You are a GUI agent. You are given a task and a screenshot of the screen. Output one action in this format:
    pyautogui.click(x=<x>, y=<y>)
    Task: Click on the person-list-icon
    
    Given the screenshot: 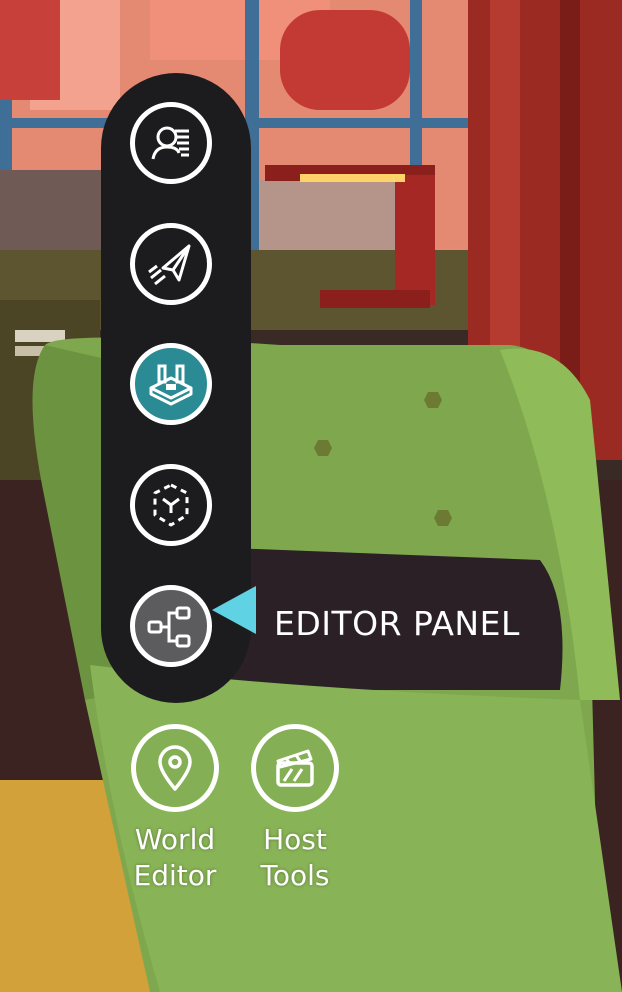 What is the action you would take?
    pyautogui.click(x=170, y=143)
    